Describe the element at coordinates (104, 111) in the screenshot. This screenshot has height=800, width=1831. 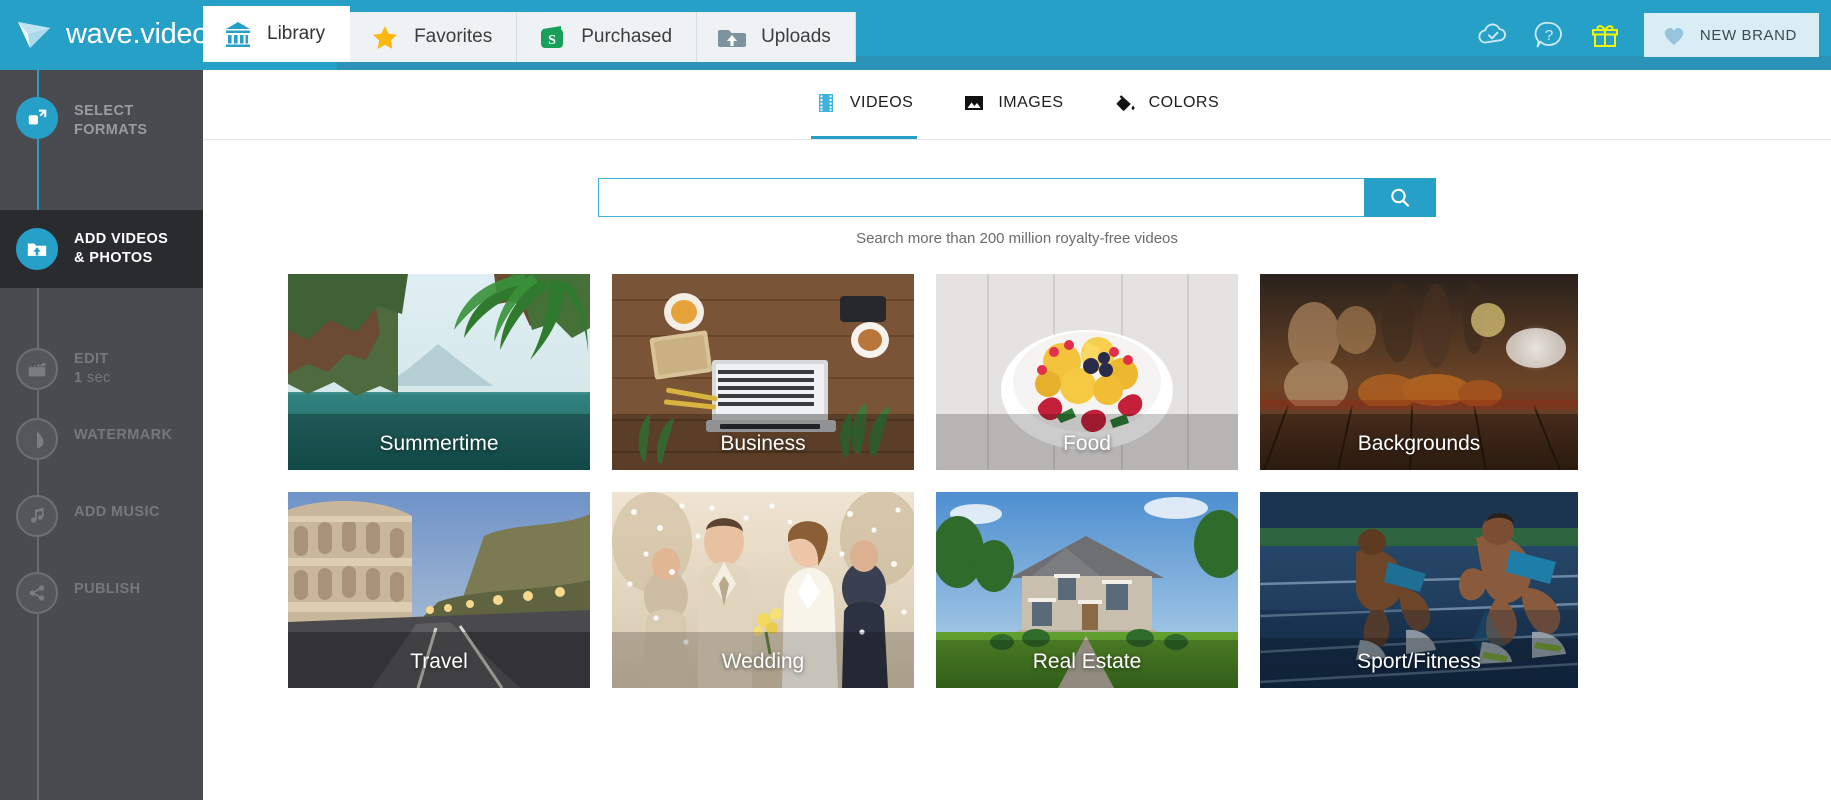
I see `select-formats-line1: SELECT` at that location.